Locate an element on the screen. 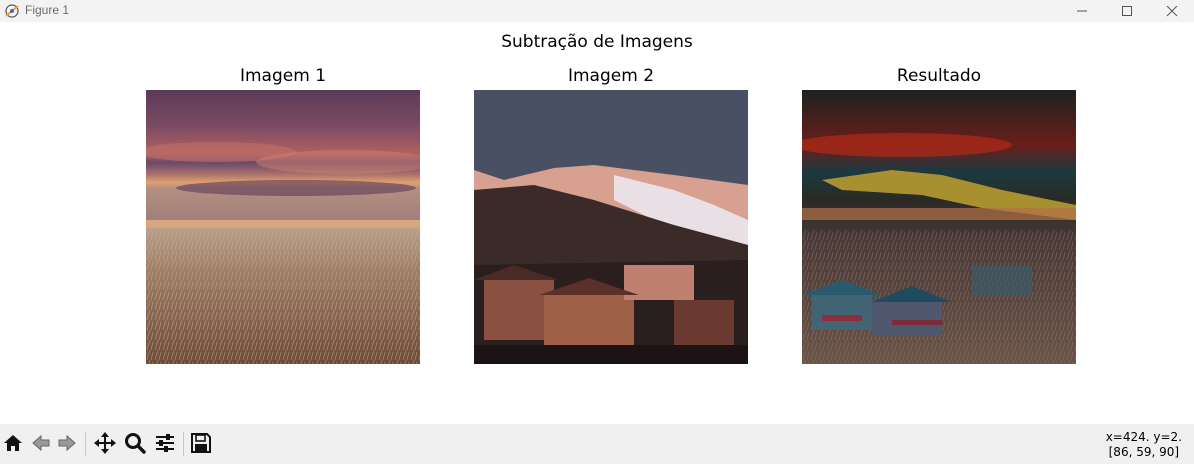 Image resolution: width=1194 pixels, height=464 pixels. save-button is located at coordinates (201, 445).